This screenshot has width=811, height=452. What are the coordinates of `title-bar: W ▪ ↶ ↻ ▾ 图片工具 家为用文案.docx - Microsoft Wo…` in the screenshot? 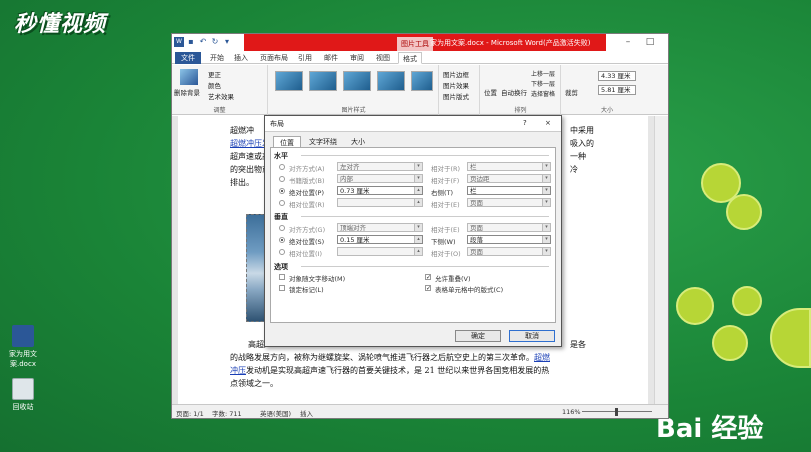 It's located at (420, 42).